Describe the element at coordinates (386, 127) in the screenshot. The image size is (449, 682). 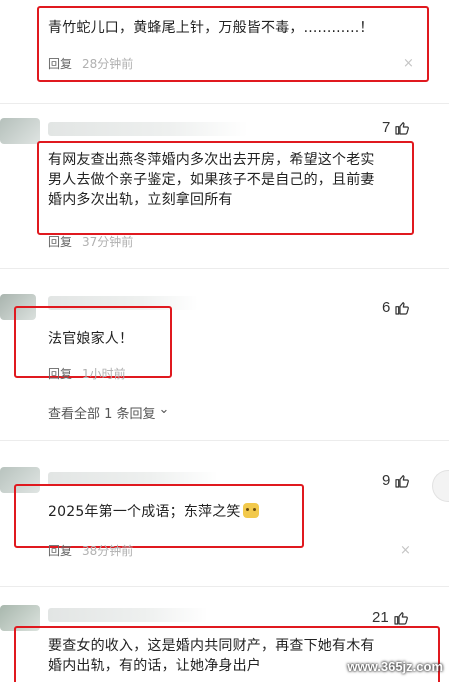
I see `like-count: 7` at that location.